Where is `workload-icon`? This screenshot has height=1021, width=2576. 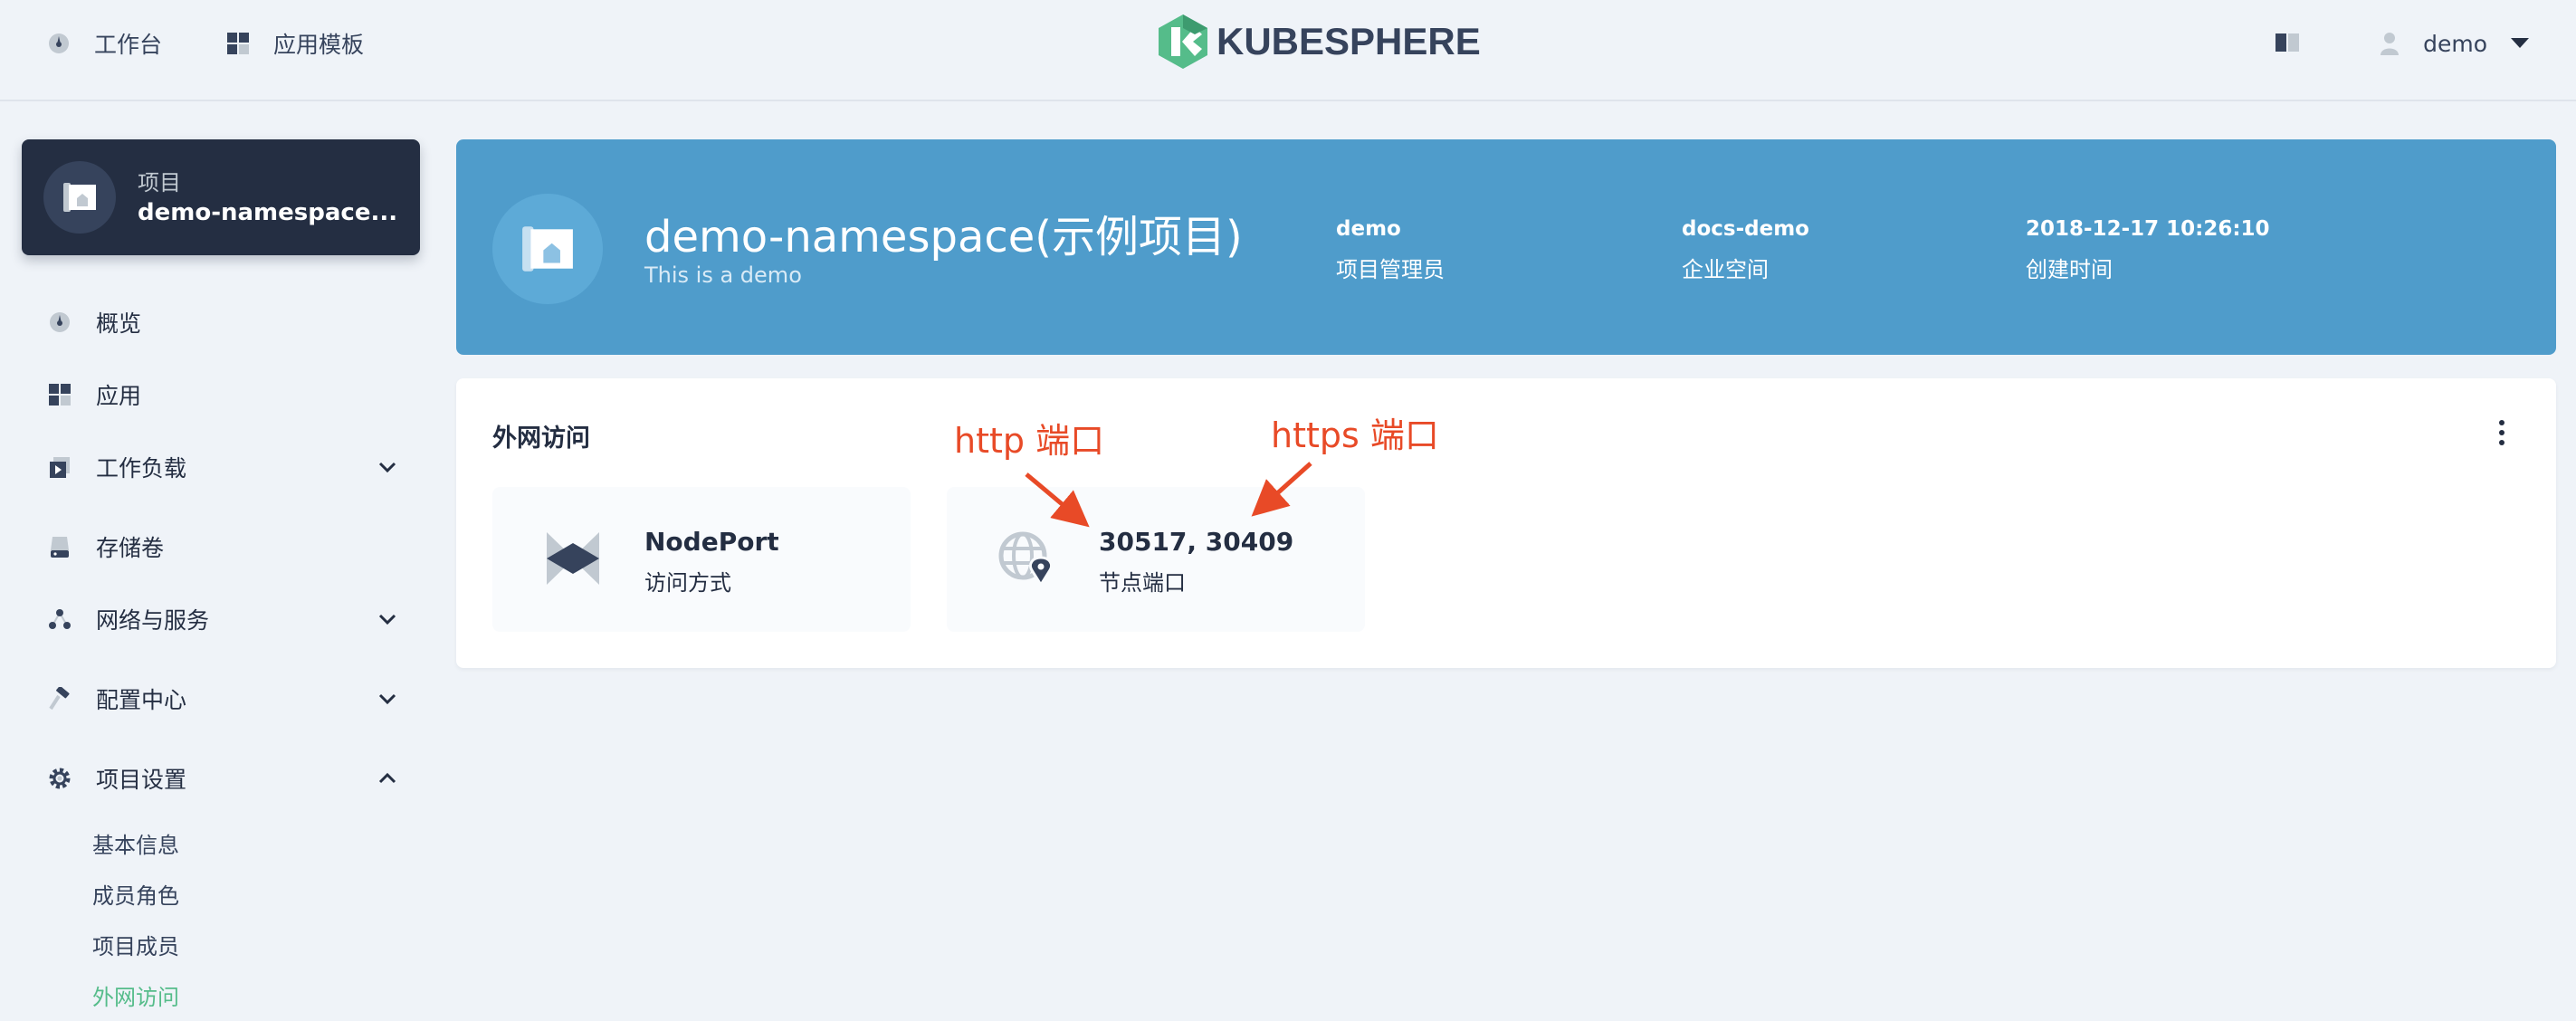
workload-icon is located at coordinates (59, 467).